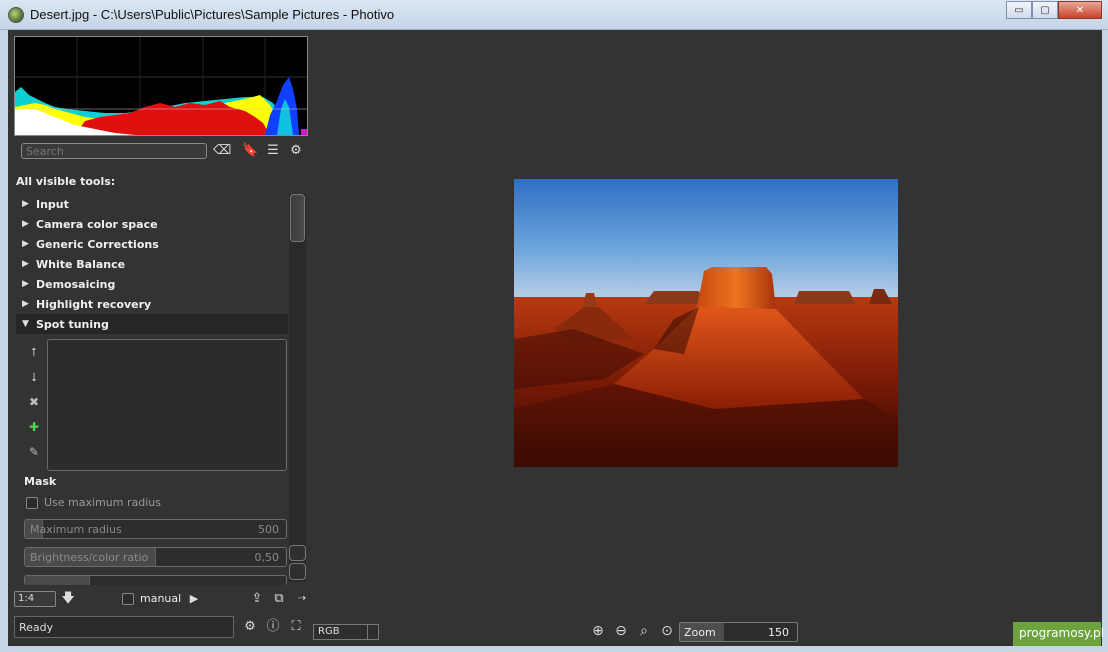 This screenshot has width=1108, height=652. What do you see at coordinates (1045, 10) in the screenshot?
I see `maximize-button: ▢` at bounding box center [1045, 10].